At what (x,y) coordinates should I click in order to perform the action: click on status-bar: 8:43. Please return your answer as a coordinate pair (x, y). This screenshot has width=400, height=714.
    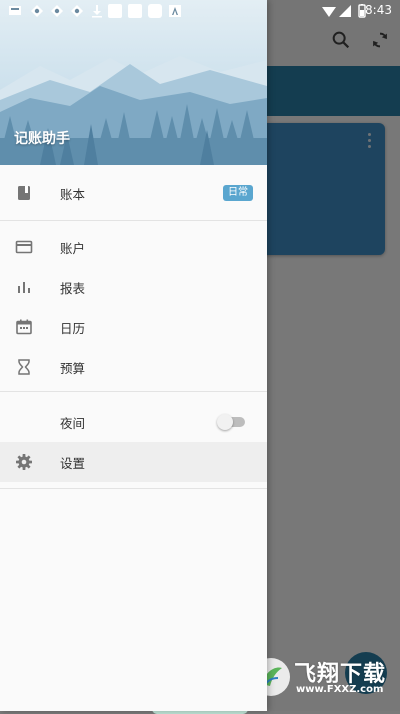
    Looking at the image, I should click on (200, 11).